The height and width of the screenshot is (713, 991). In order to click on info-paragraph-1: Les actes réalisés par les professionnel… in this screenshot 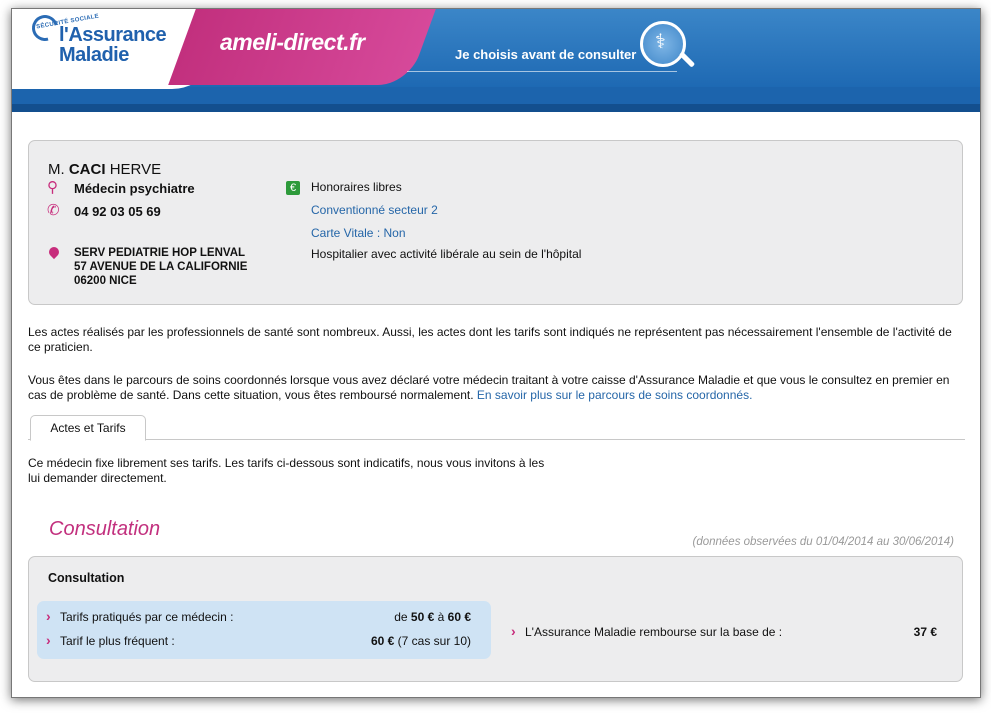, I will do `click(490, 339)`.